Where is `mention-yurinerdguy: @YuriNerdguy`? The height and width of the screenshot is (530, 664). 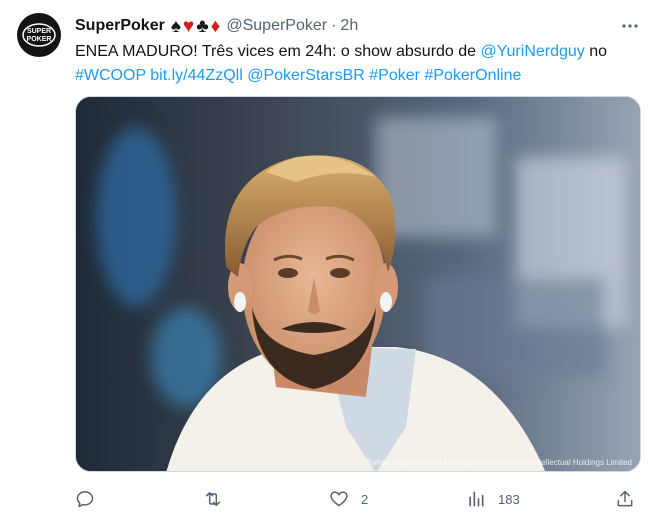
mention-yurinerdguy: @YuriNerdguy is located at coordinates (533, 51).